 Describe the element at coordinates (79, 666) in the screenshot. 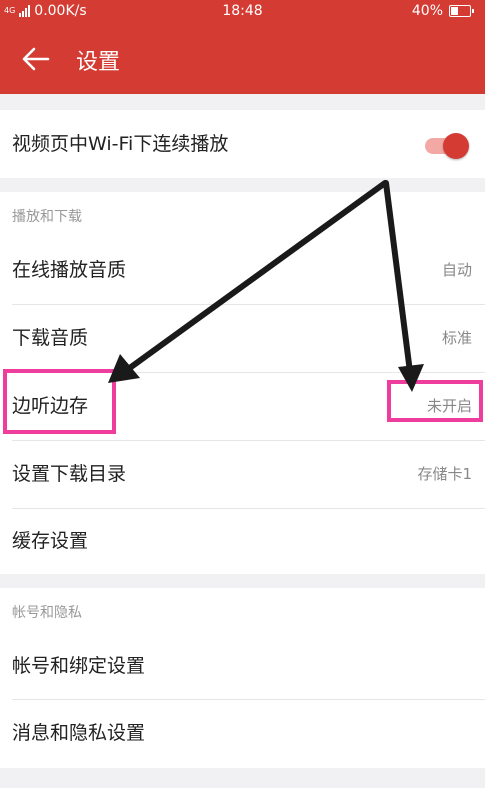

I see `account-binding-label: 帐号和绑定设置` at that location.